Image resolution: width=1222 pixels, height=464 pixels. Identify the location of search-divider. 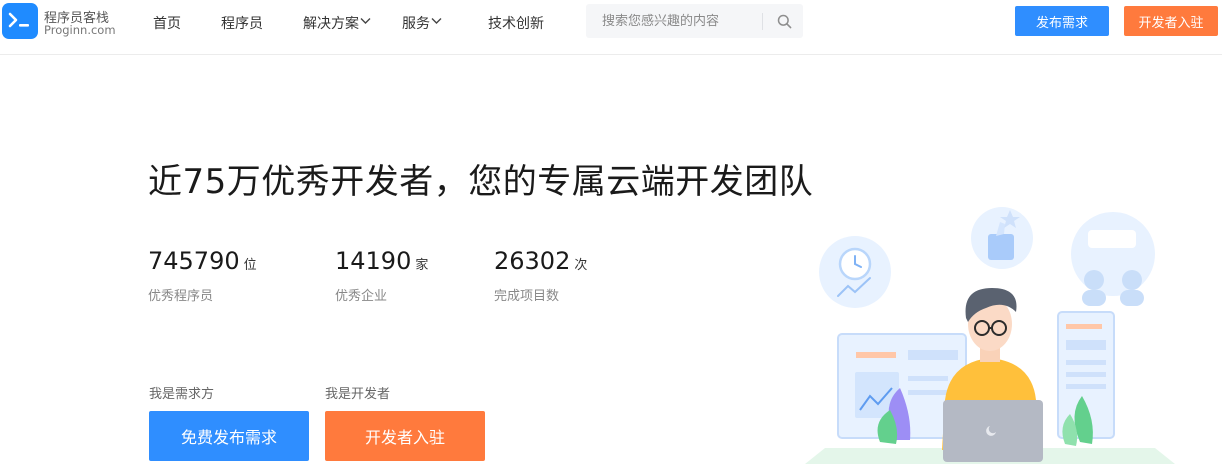
(762, 21).